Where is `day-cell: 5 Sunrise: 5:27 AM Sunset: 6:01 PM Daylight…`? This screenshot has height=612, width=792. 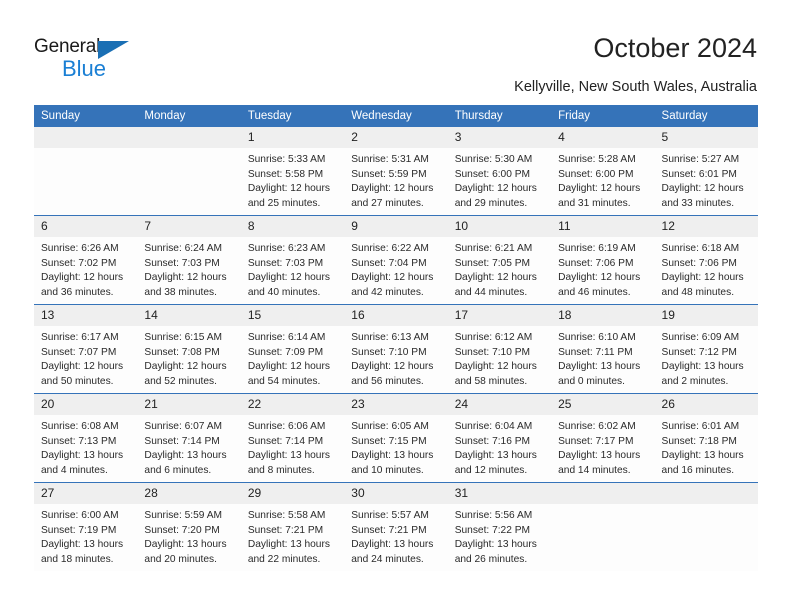
day-cell: 5 Sunrise: 5:27 AM Sunset: 6:01 PM Daylight… is located at coordinates (706, 171).